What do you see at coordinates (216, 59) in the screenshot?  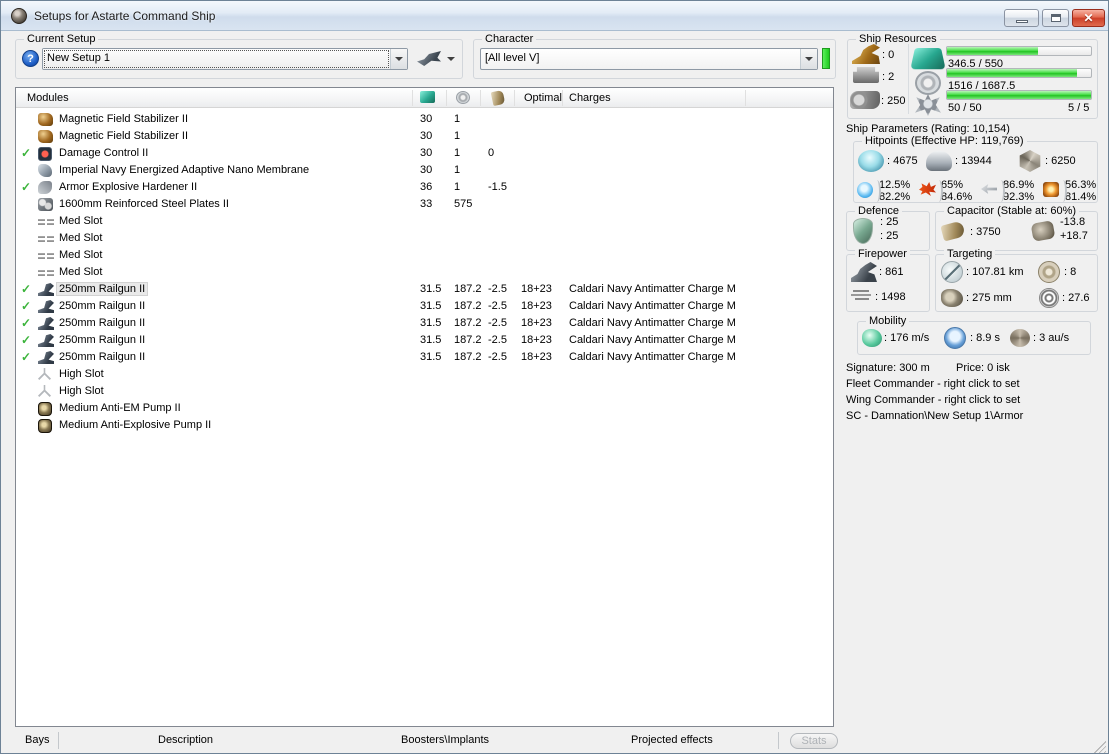 I see `setup-combobox-value: New Setup 1` at bounding box center [216, 59].